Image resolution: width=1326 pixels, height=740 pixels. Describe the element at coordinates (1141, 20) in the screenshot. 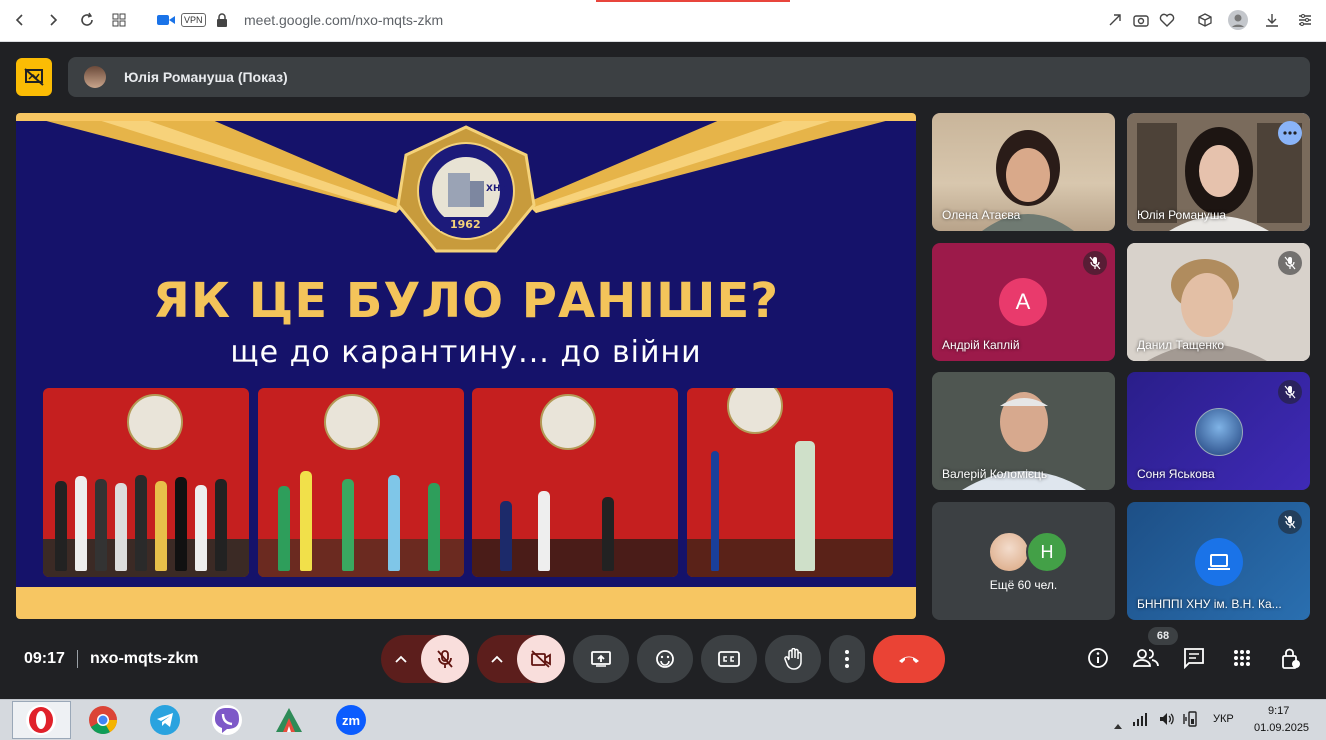

I see `snapshot-icon` at that location.